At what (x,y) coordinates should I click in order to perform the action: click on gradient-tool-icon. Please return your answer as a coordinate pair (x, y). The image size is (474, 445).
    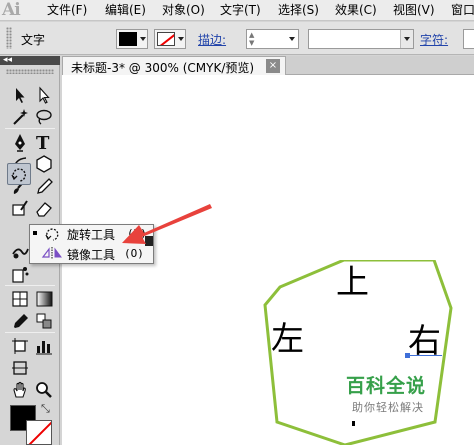
    Looking at the image, I should click on (44, 299).